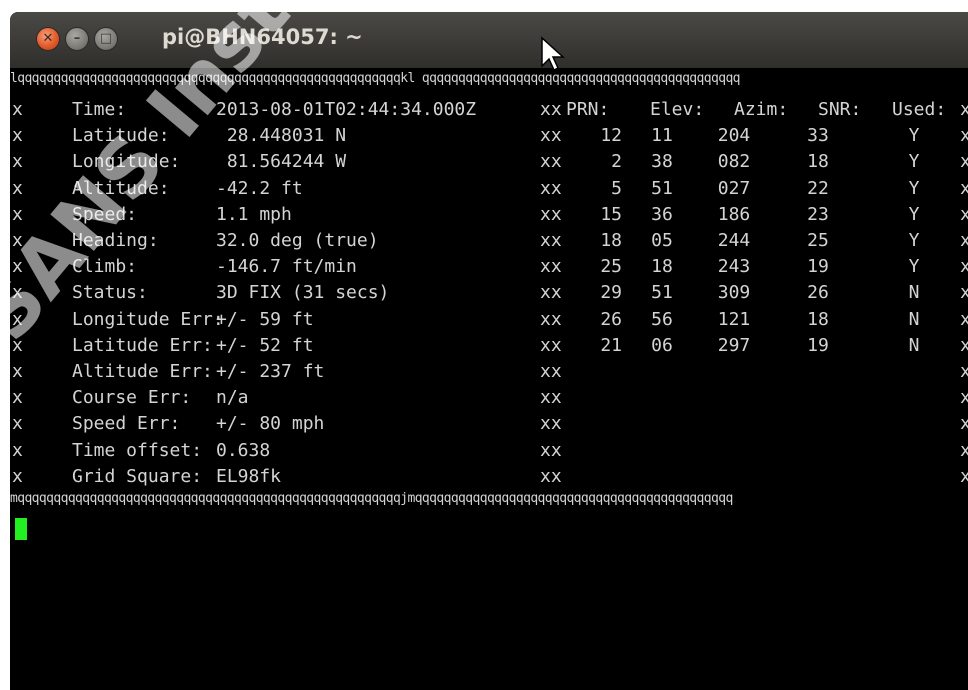 This screenshot has height=690, width=968. I want to click on field-value: 1.1 mph, so click(254, 214).